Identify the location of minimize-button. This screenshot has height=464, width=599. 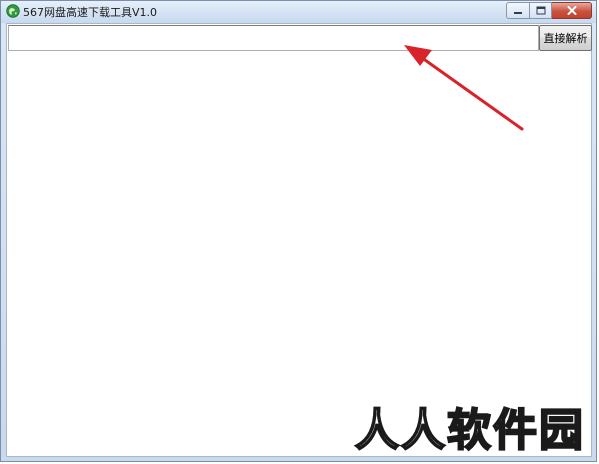
(518, 10).